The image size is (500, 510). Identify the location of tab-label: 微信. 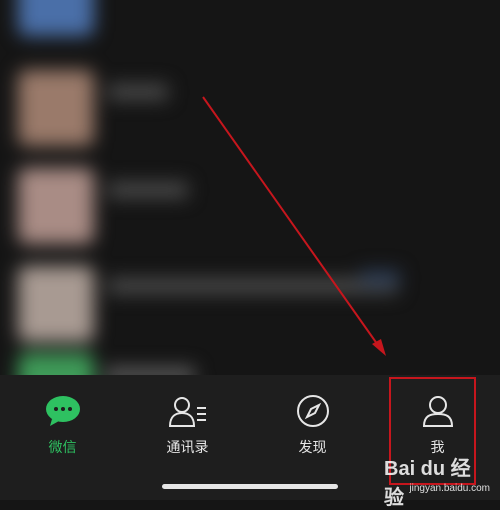
(62, 448).